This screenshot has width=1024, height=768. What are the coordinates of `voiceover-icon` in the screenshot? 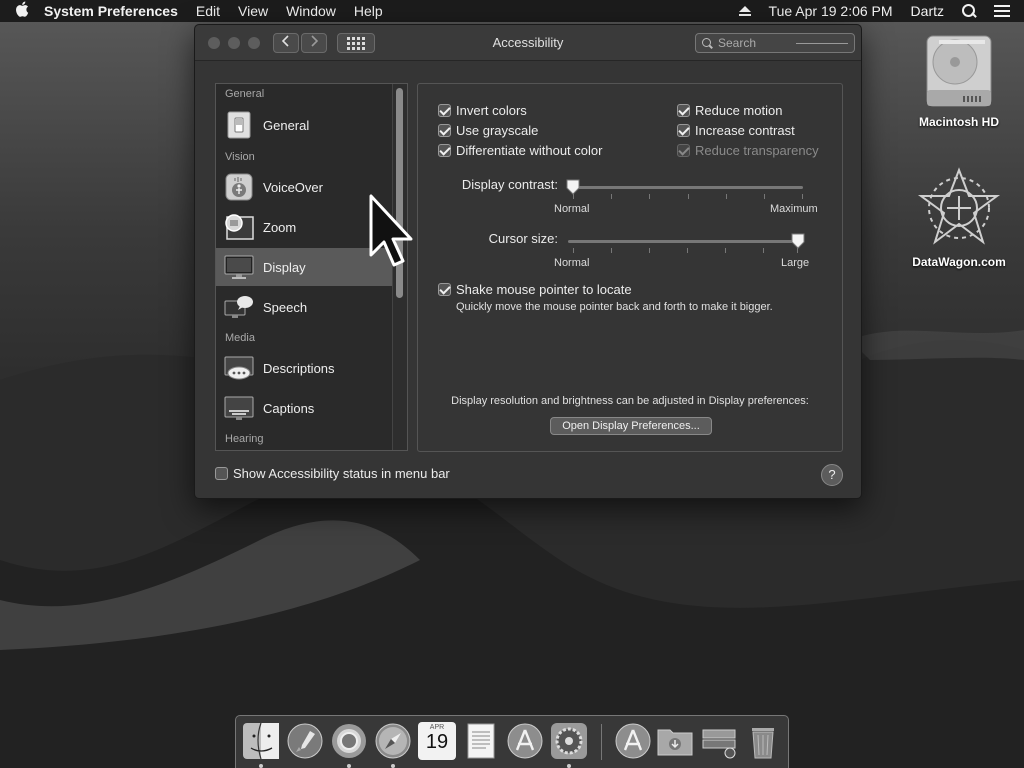 It's located at (239, 187).